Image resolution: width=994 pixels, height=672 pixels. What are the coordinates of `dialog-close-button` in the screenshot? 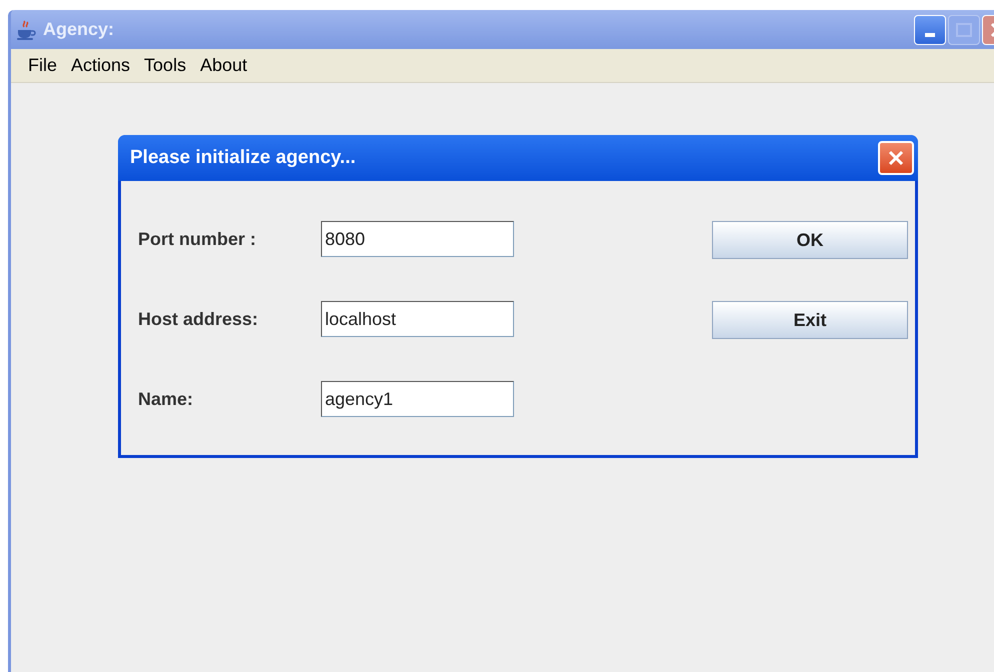 It's located at (896, 158).